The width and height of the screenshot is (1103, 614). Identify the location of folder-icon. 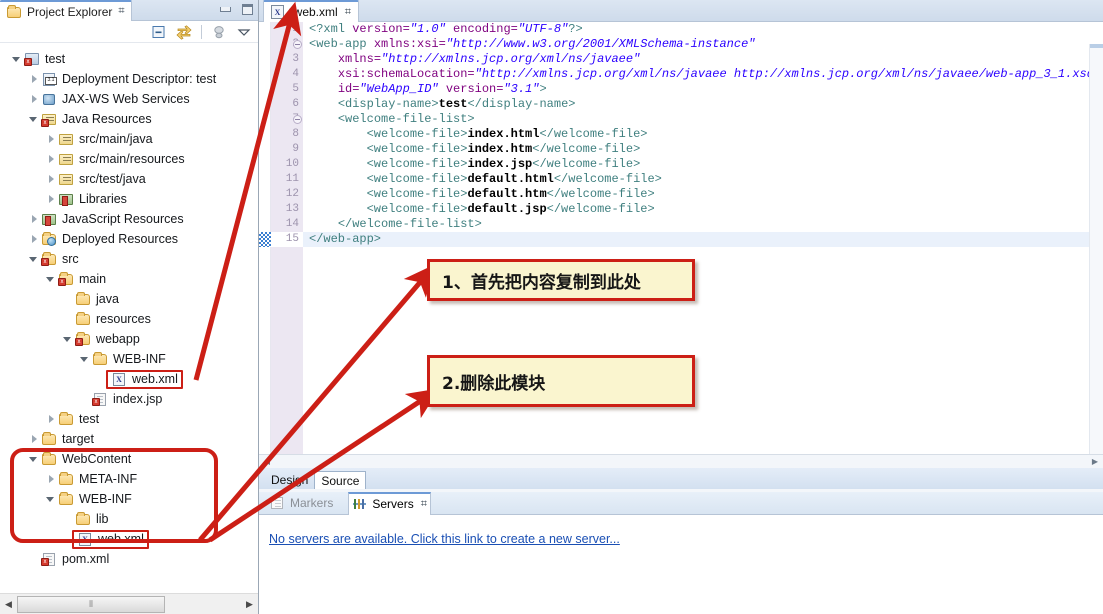
(49, 439).